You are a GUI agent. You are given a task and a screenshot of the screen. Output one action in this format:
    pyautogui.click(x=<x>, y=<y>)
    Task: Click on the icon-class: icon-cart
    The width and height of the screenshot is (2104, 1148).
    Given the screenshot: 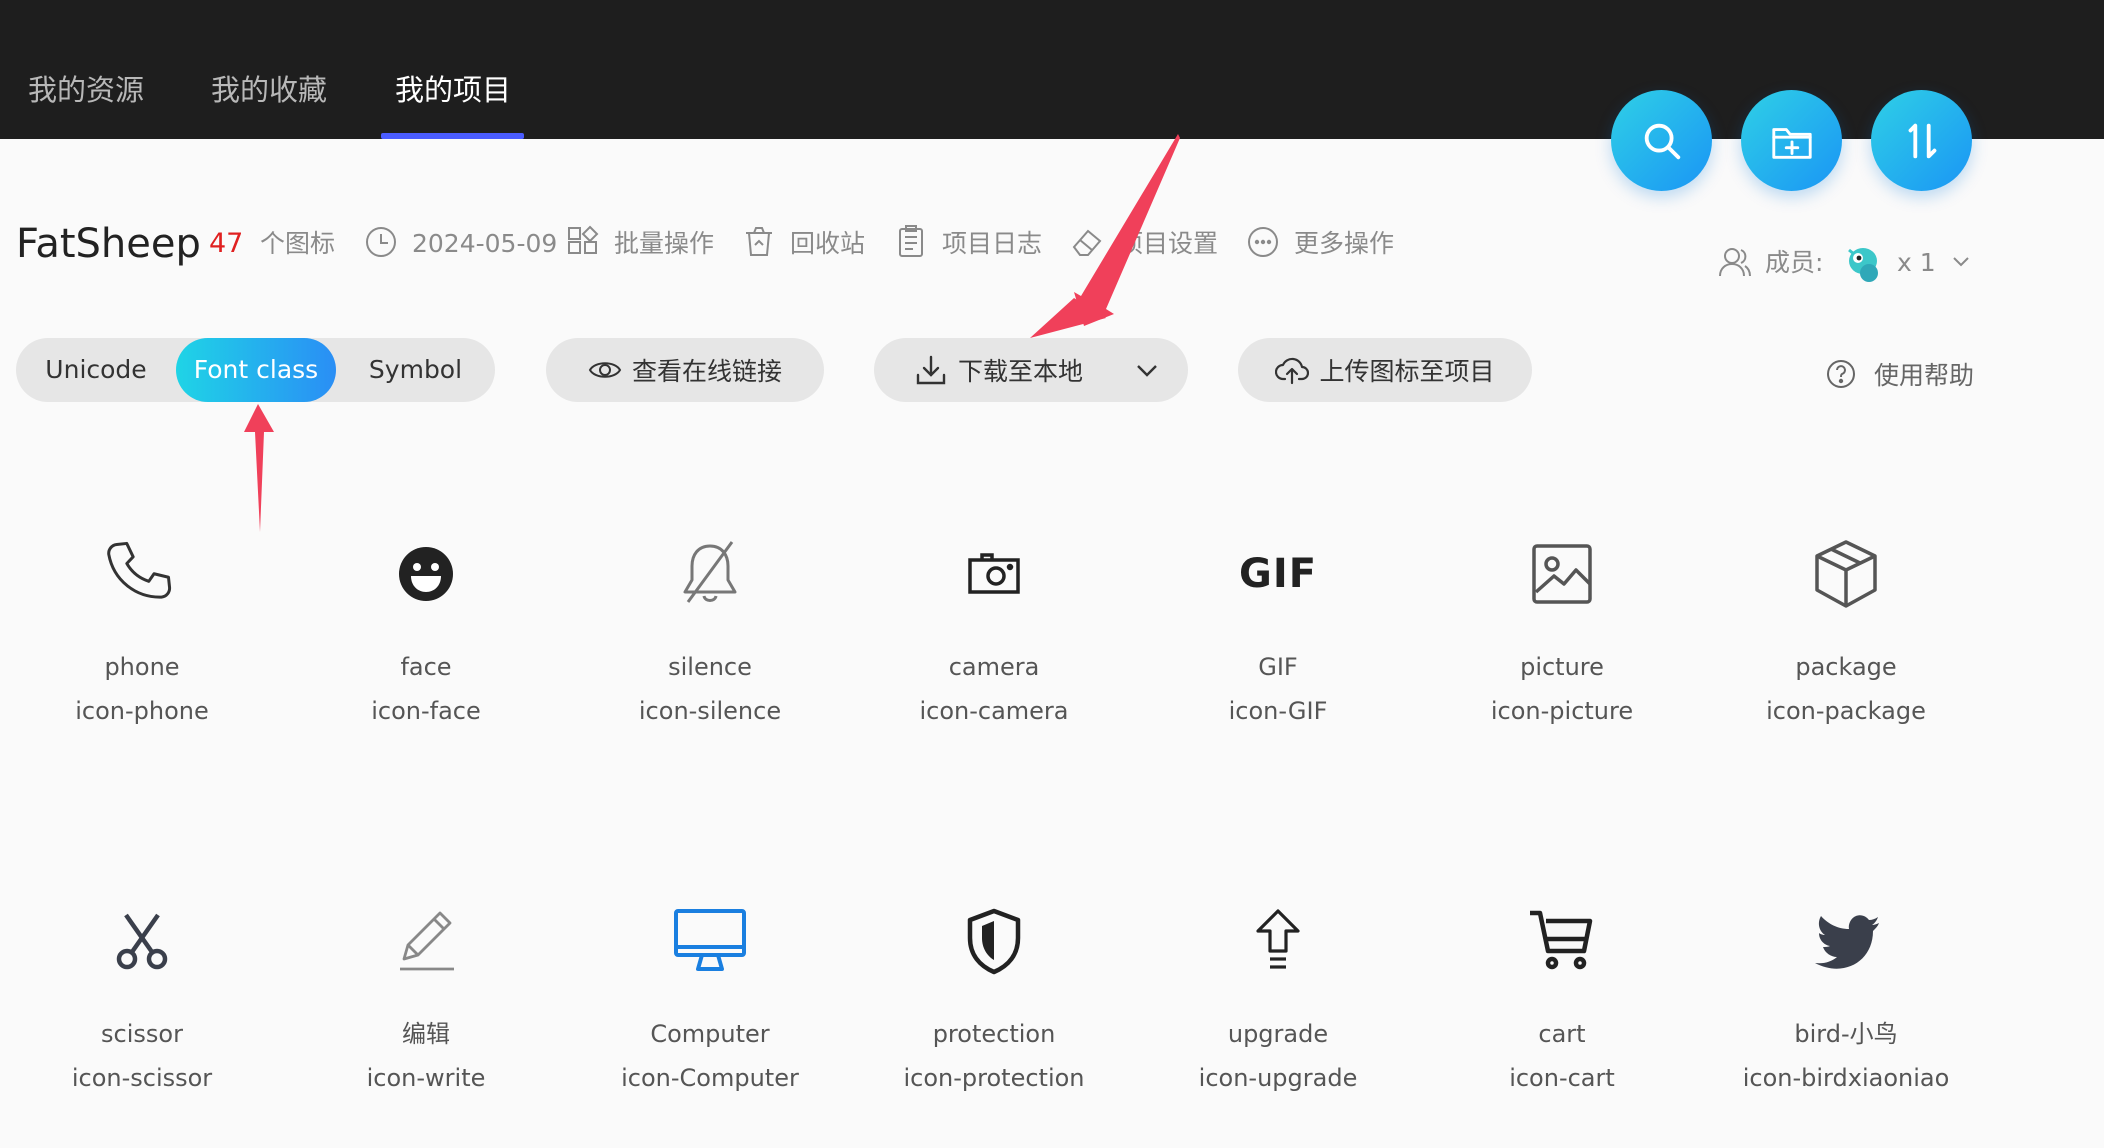 What is the action you would take?
    pyautogui.click(x=1562, y=1078)
    